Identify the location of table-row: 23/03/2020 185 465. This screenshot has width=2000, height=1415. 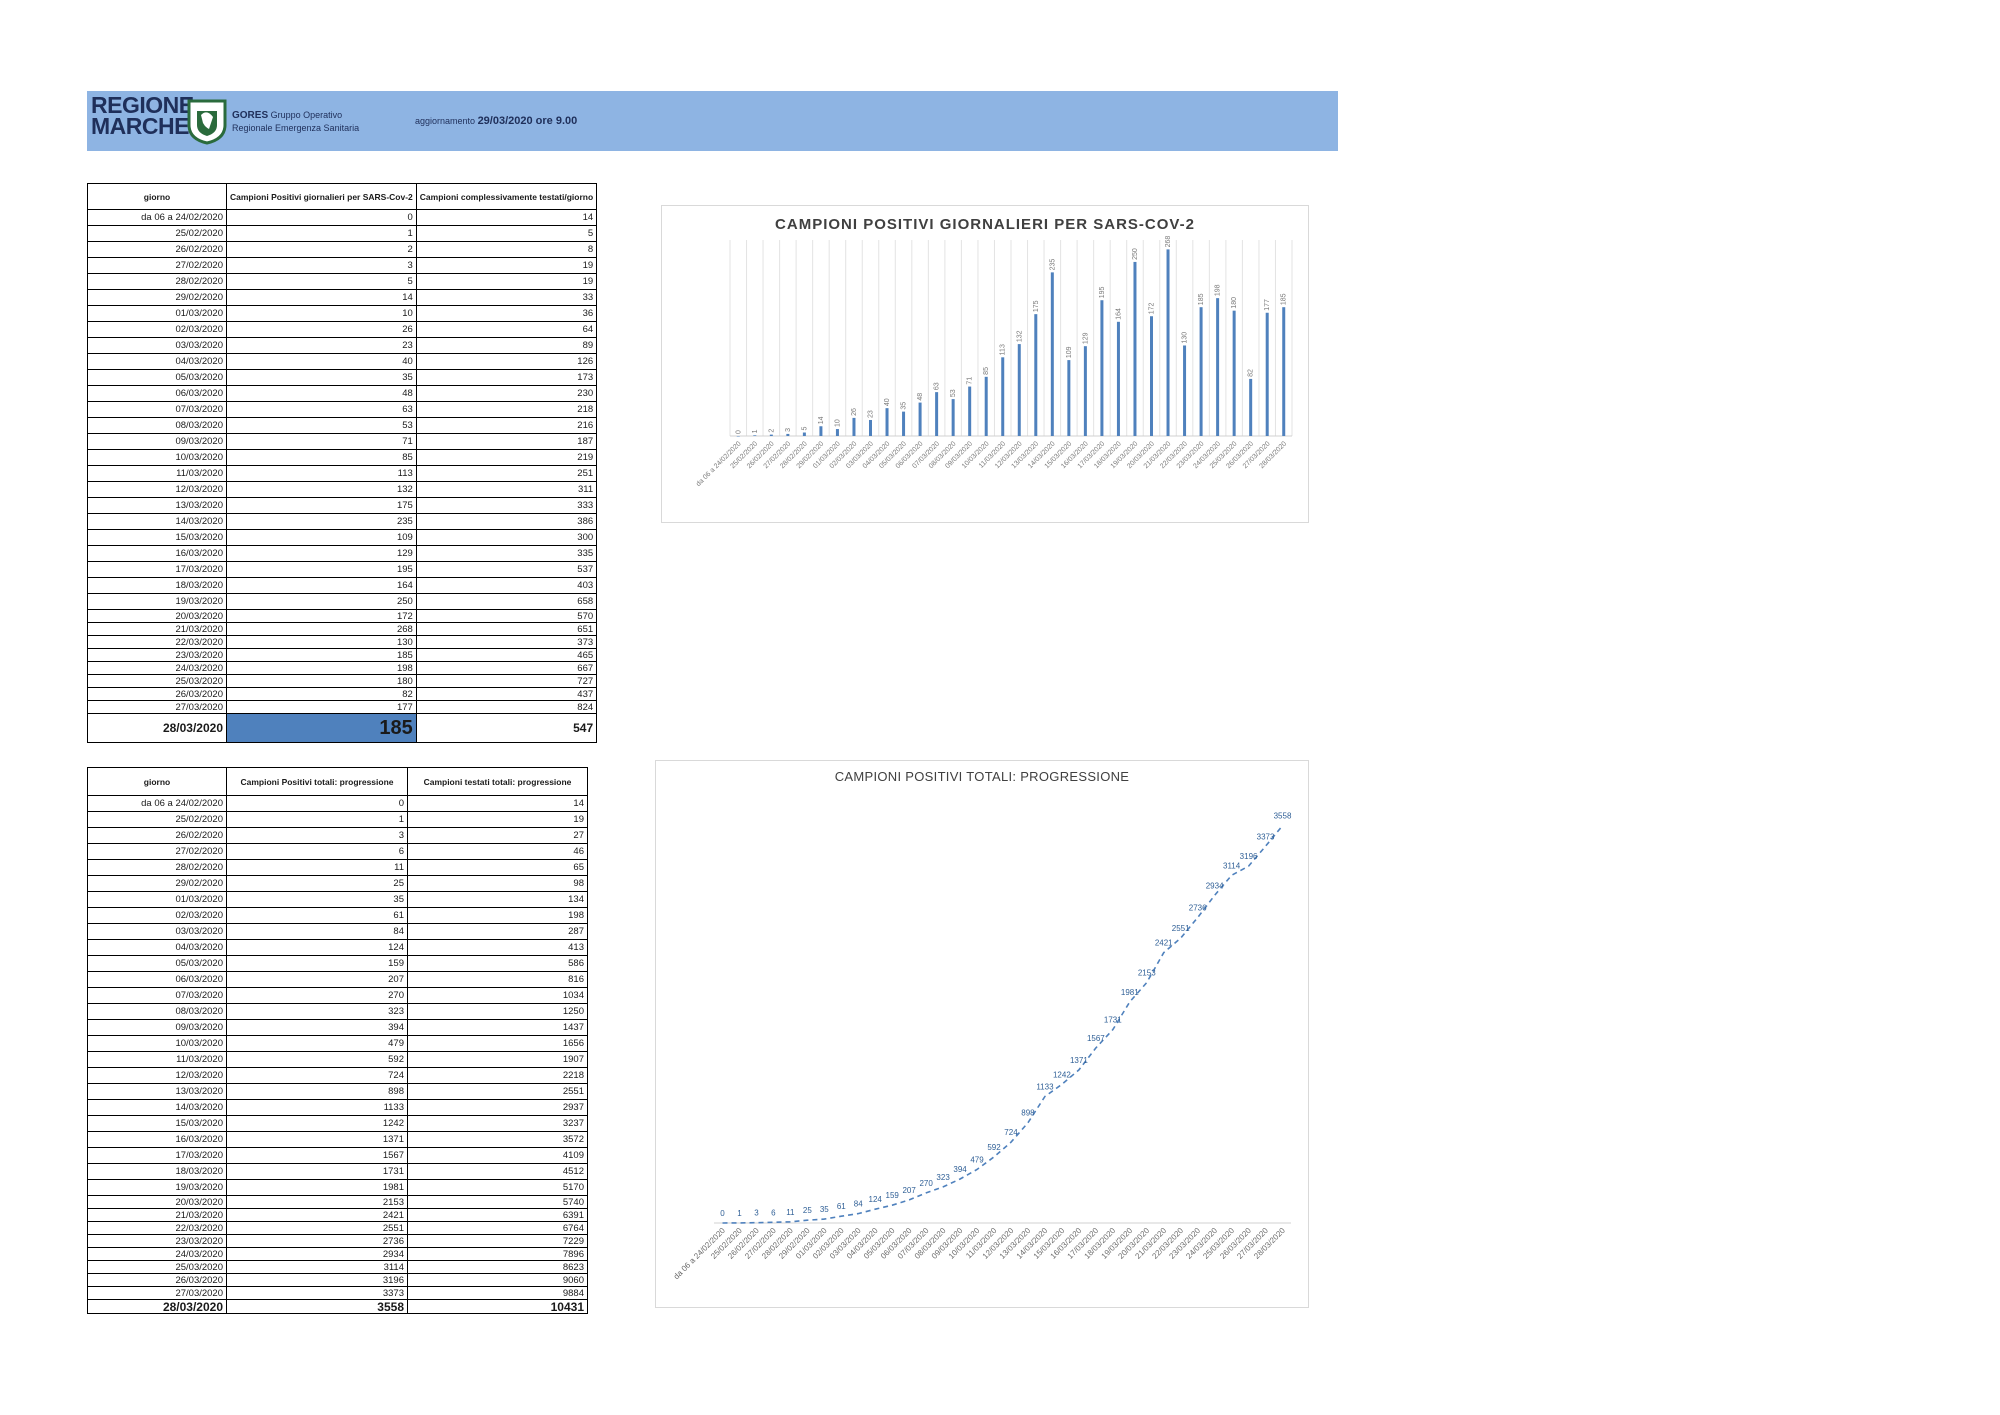
(342, 655).